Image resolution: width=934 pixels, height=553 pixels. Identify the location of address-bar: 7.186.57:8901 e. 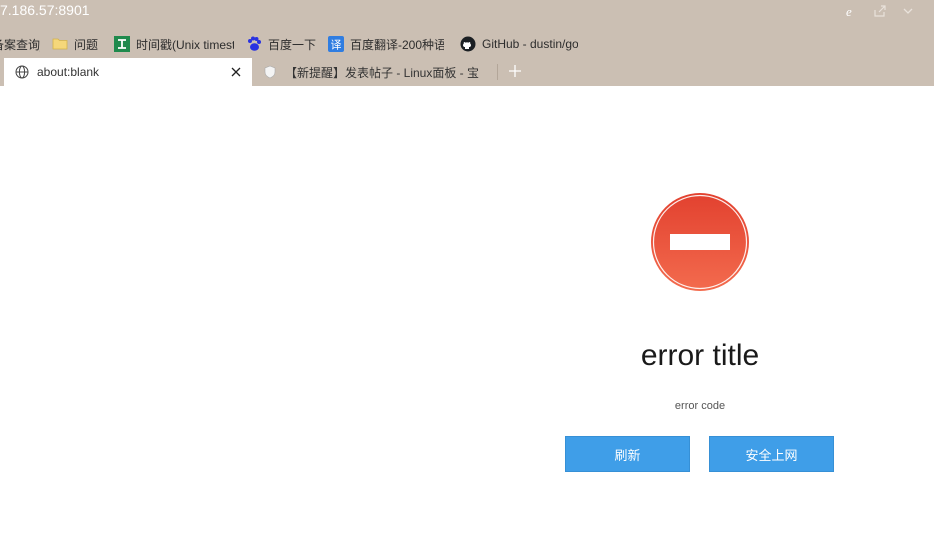
(467, 12).